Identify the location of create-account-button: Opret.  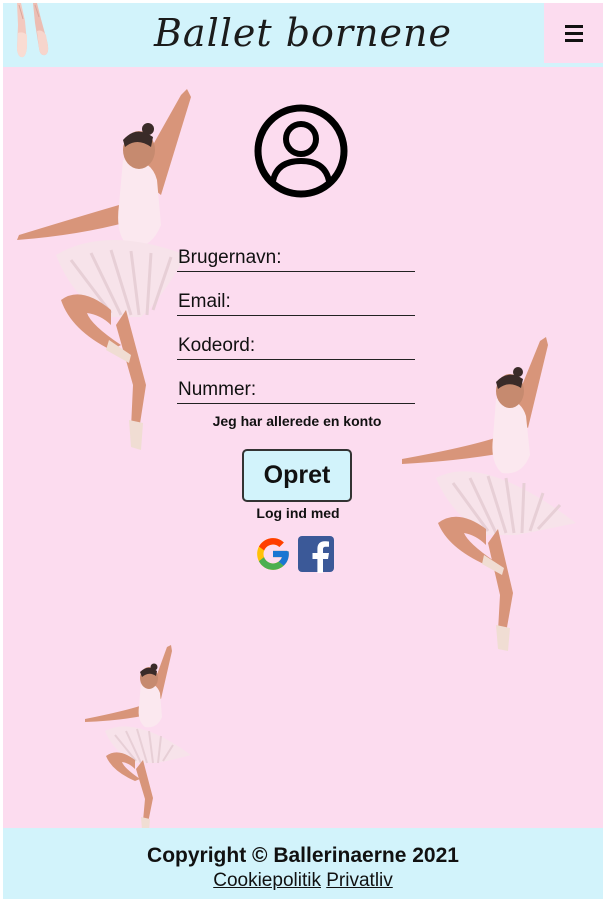
(297, 475).